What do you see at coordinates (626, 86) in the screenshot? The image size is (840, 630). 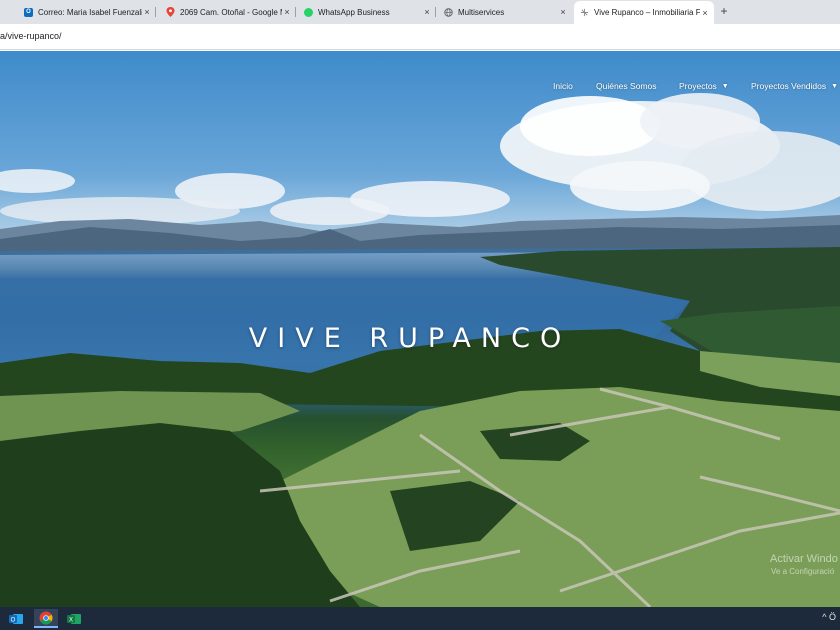 I see `nav-quienes-somos: Quiénes Somos` at bounding box center [626, 86].